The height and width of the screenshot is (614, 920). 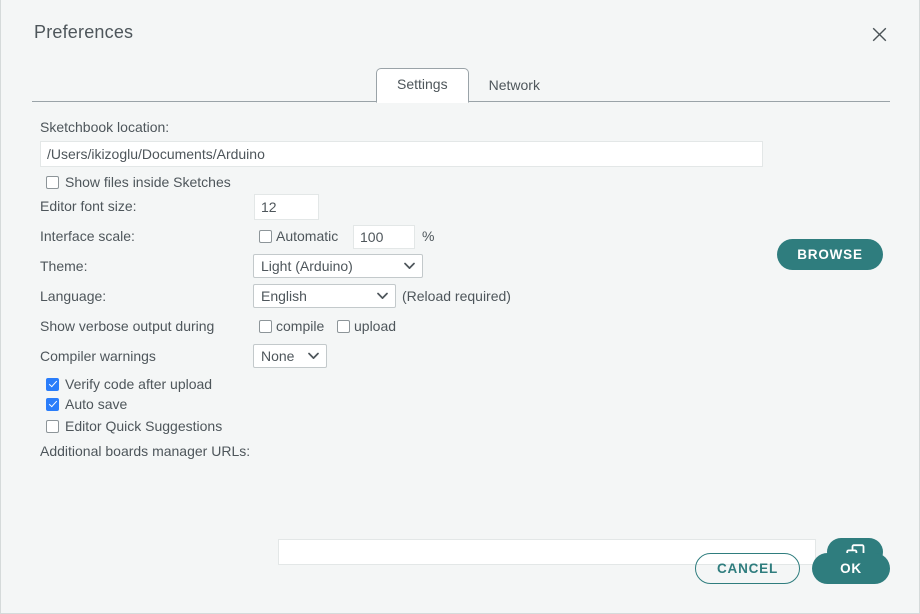 I want to click on language-label: Language:, so click(x=73, y=296).